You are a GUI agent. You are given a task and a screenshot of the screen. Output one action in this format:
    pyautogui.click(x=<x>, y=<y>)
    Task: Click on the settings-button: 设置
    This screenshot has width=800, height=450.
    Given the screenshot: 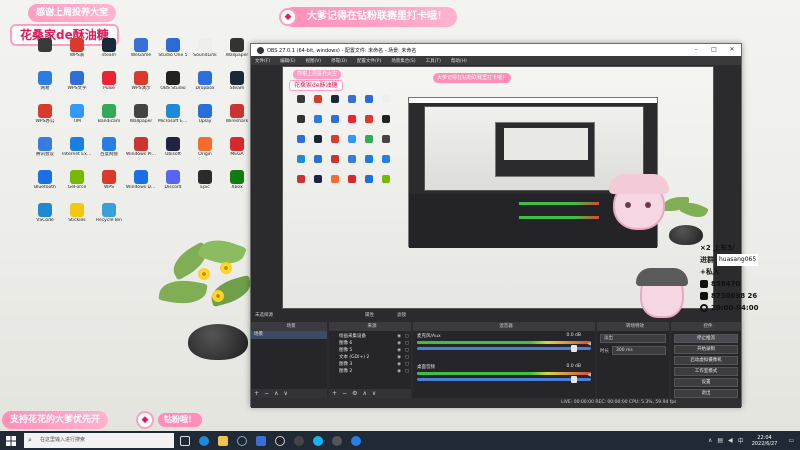 What is the action you would take?
    pyautogui.click(x=706, y=382)
    